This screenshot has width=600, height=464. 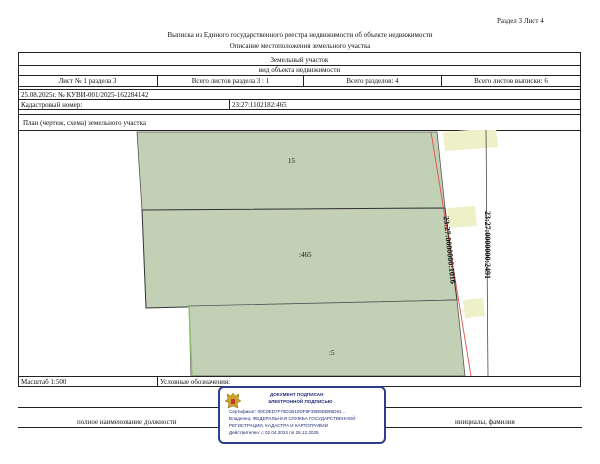 What do you see at coordinates (278, 425) in the screenshot?
I see `stamp-line-5: РЕГИСТРАЦИИ, КАДАСТРА И КАРТОГРАФИИ` at bounding box center [278, 425].